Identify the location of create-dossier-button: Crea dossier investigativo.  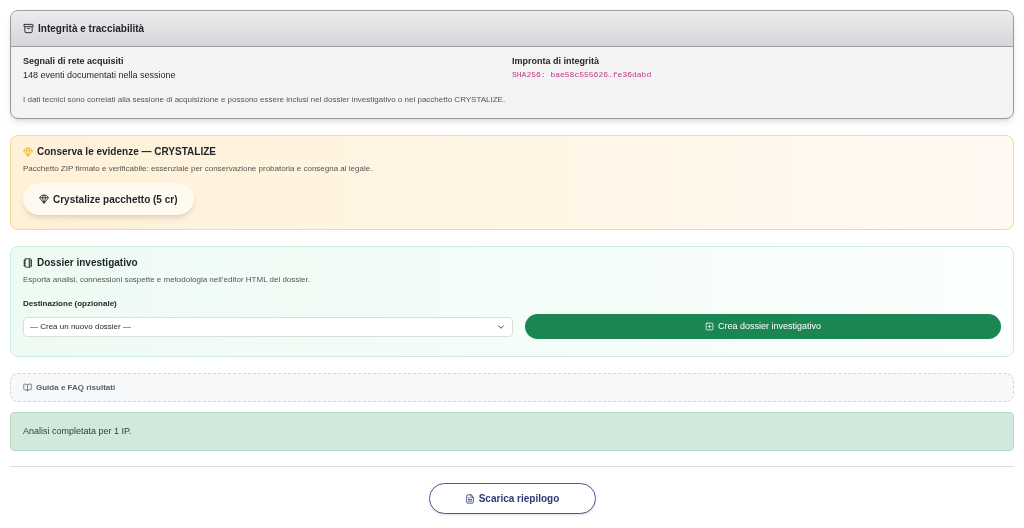
(763, 326).